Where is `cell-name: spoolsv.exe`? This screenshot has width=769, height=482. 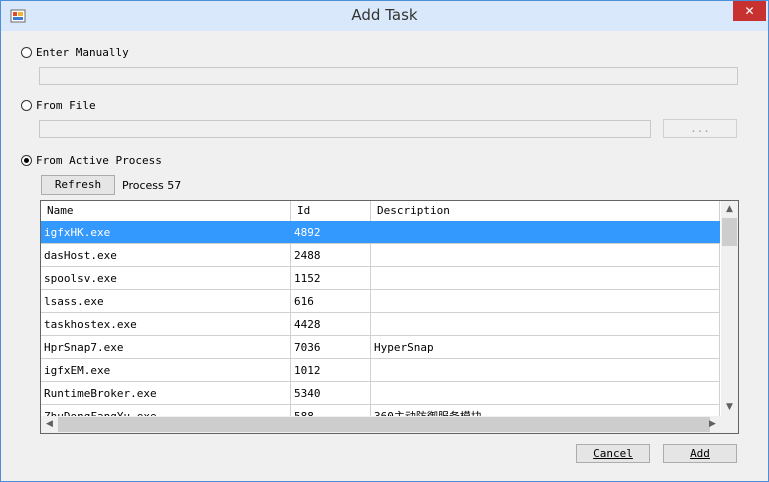 cell-name: spoolsv.exe is located at coordinates (166, 278).